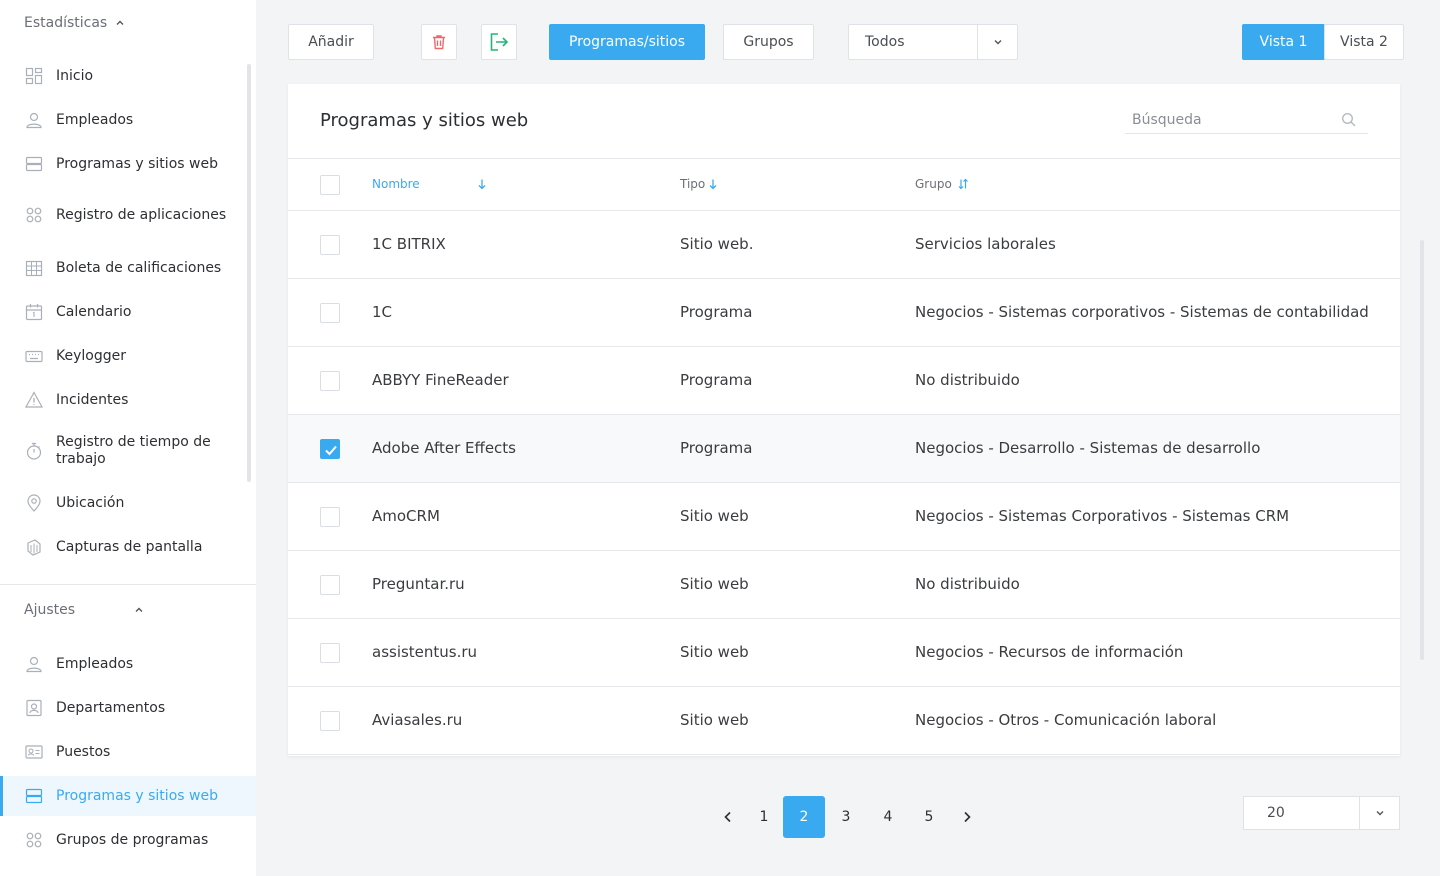 The width and height of the screenshot is (1440, 876). What do you see at coordinates (128, 503) in the screenshot?
I see `sidebar-item-stats-10: Ubicación` at bounding box center [128, 503].